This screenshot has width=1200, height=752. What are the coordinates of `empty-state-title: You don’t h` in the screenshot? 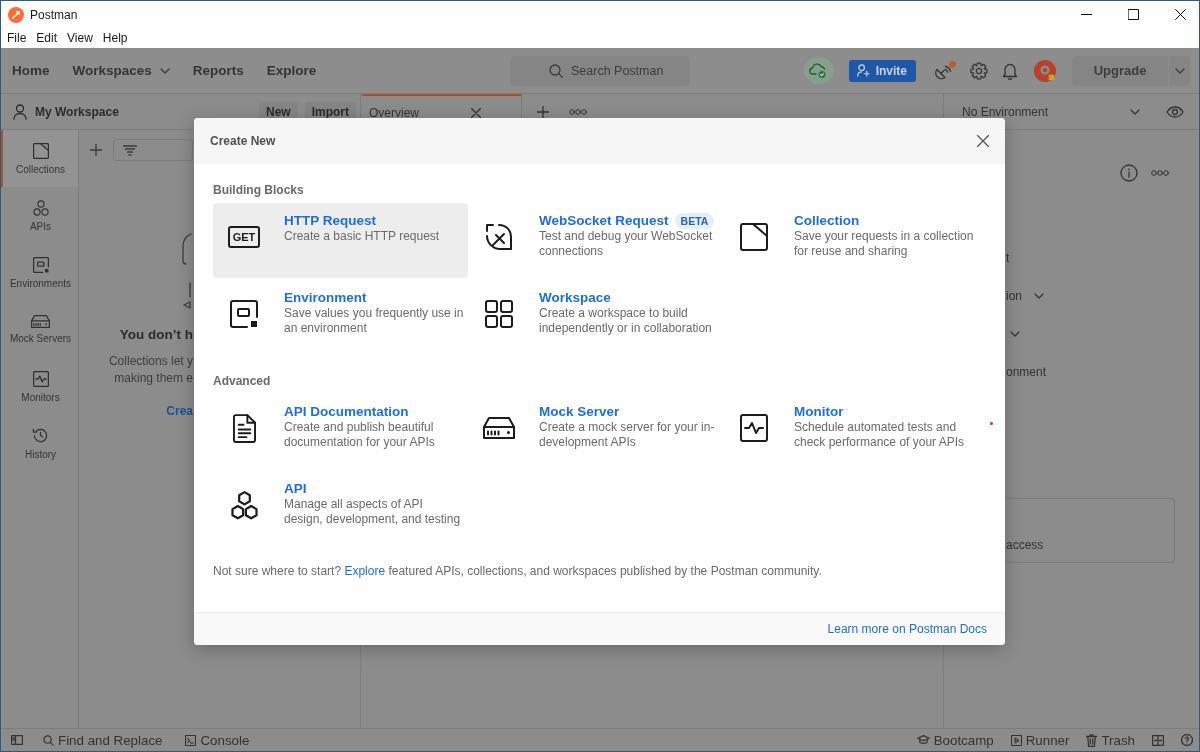 It's located at (156, 335).